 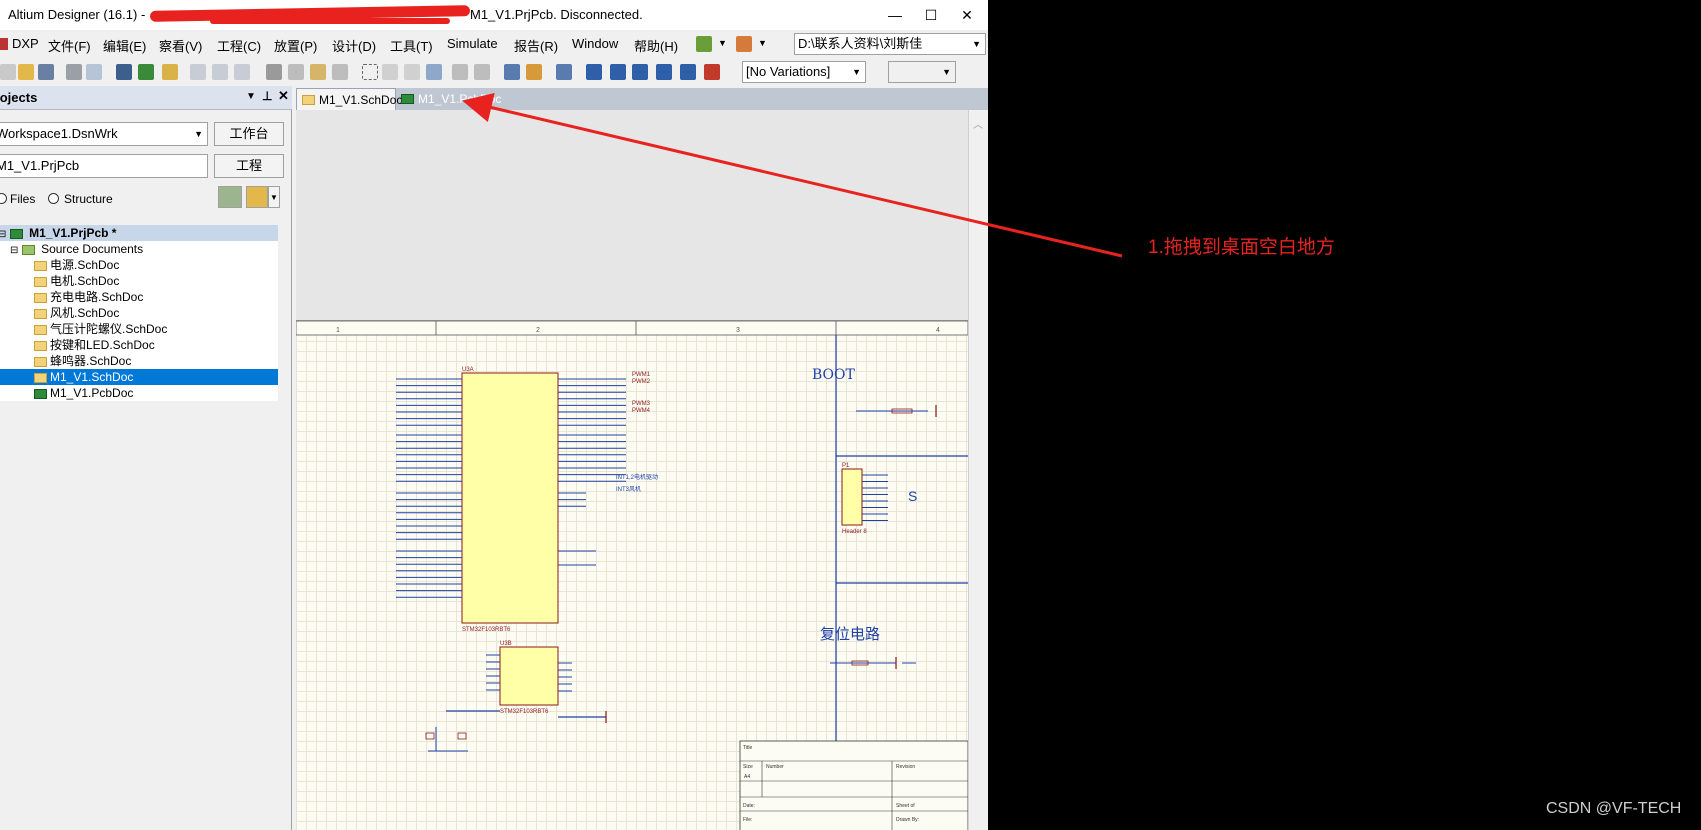 I want to click on arrow-line, so click(x=792, y=175).